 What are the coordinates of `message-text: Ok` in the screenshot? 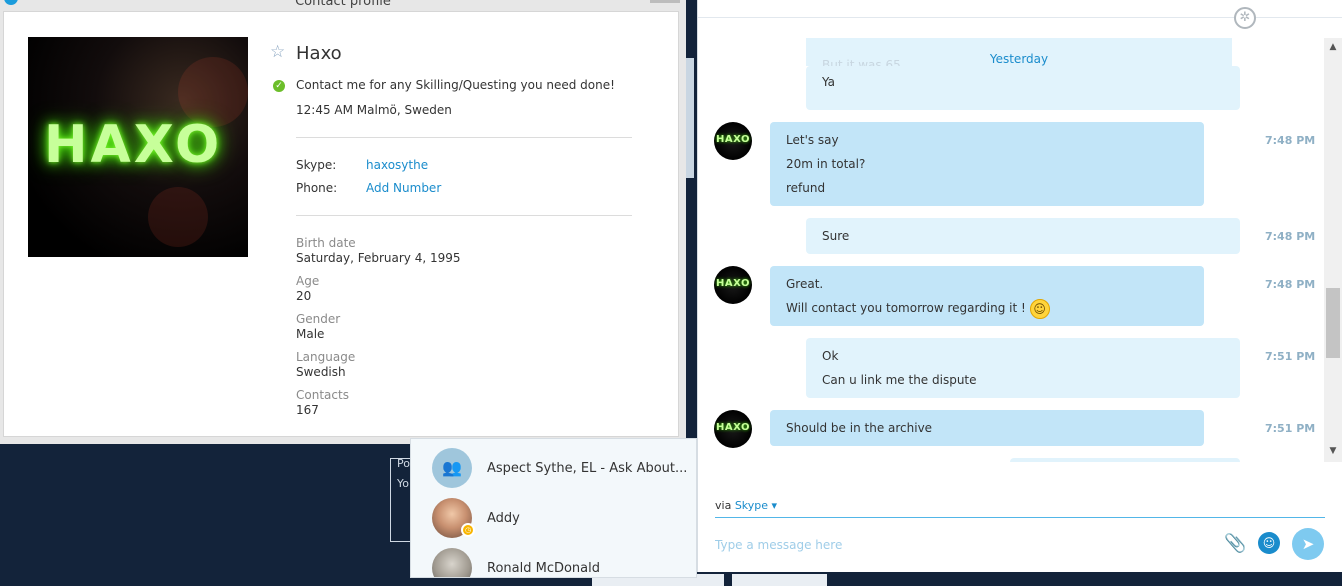 It's located at (830, 356).